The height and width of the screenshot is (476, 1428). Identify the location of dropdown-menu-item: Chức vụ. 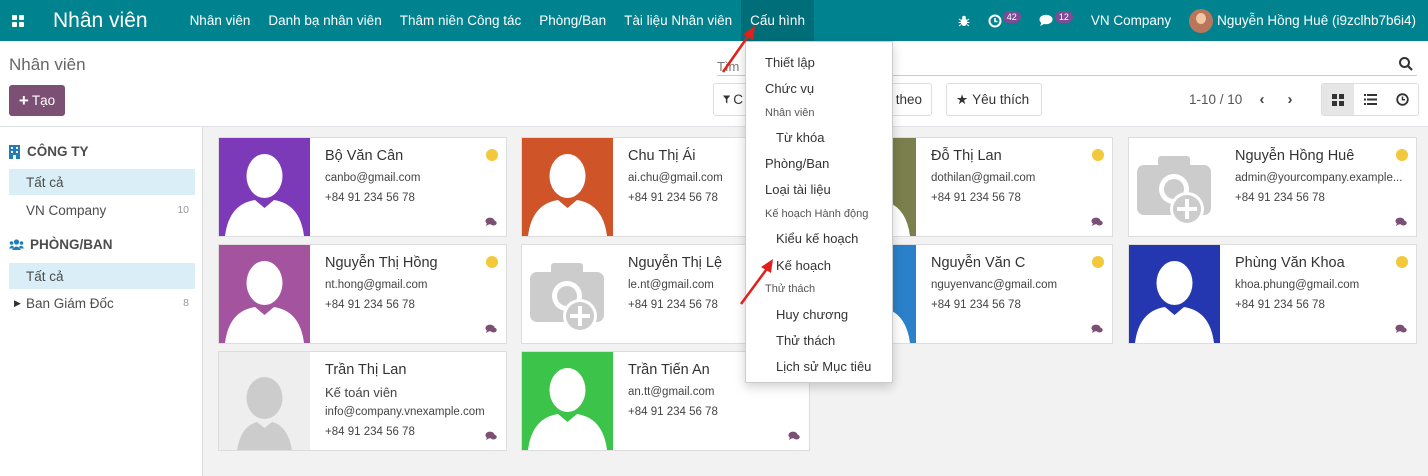
(789, 88).